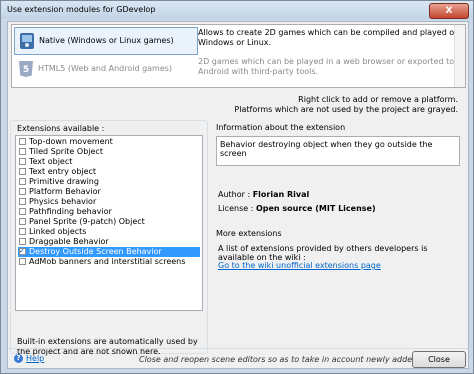 Image resolution: width=474 pixels, height=374 pixels. I want to click on platform-item-html5: 5 HTML5 (Web and Android games), so click(105, 69).